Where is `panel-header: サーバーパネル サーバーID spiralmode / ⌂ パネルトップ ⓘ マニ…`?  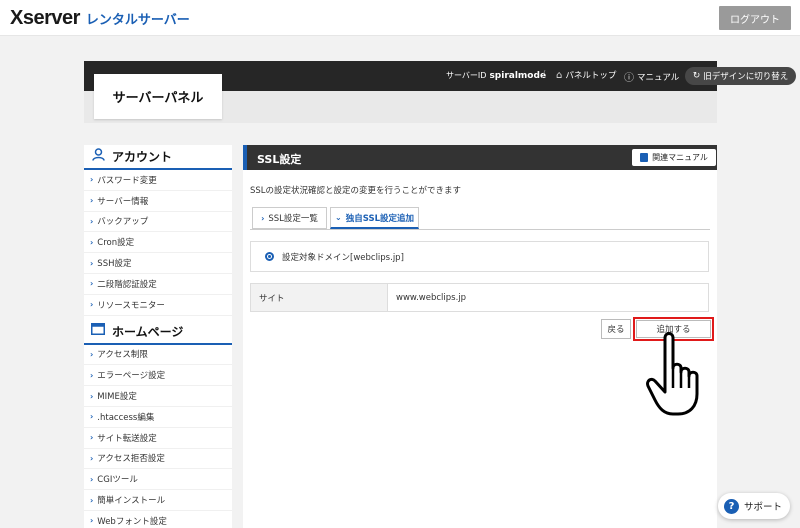
panel-header: サーバーパネル サーバーID spiralmode / ⌂ パネルトップ ⓘ マニ… is located at coordinates (440, 92).